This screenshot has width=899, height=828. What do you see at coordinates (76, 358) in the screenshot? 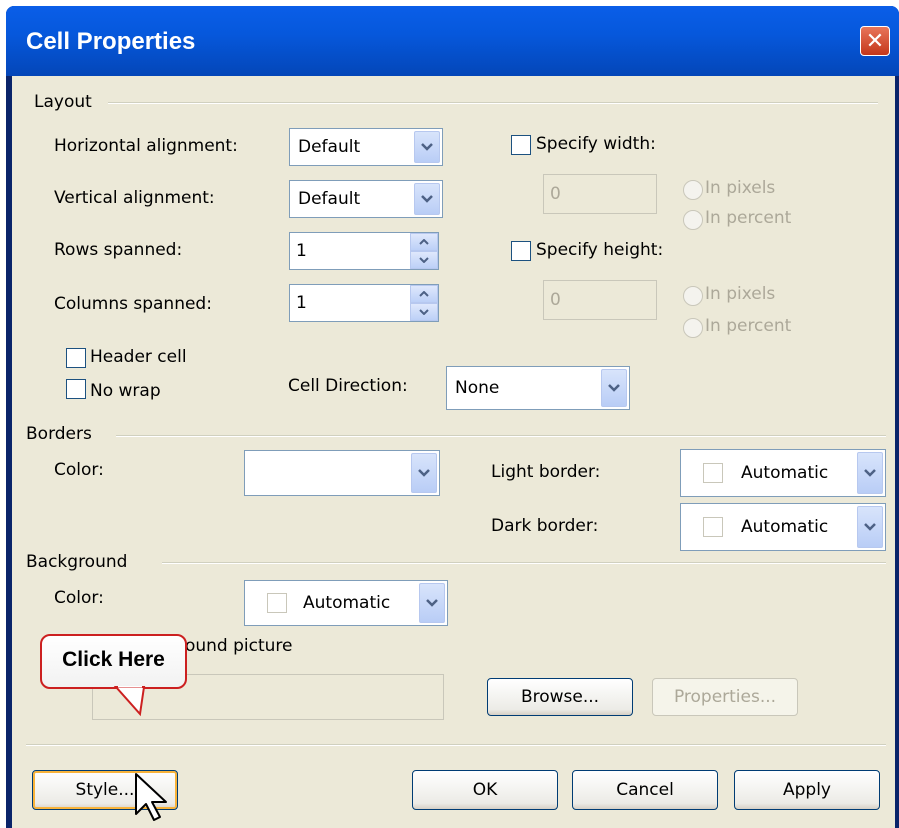
I see `header-cell-checkbox` at bounding box center [76, 358].